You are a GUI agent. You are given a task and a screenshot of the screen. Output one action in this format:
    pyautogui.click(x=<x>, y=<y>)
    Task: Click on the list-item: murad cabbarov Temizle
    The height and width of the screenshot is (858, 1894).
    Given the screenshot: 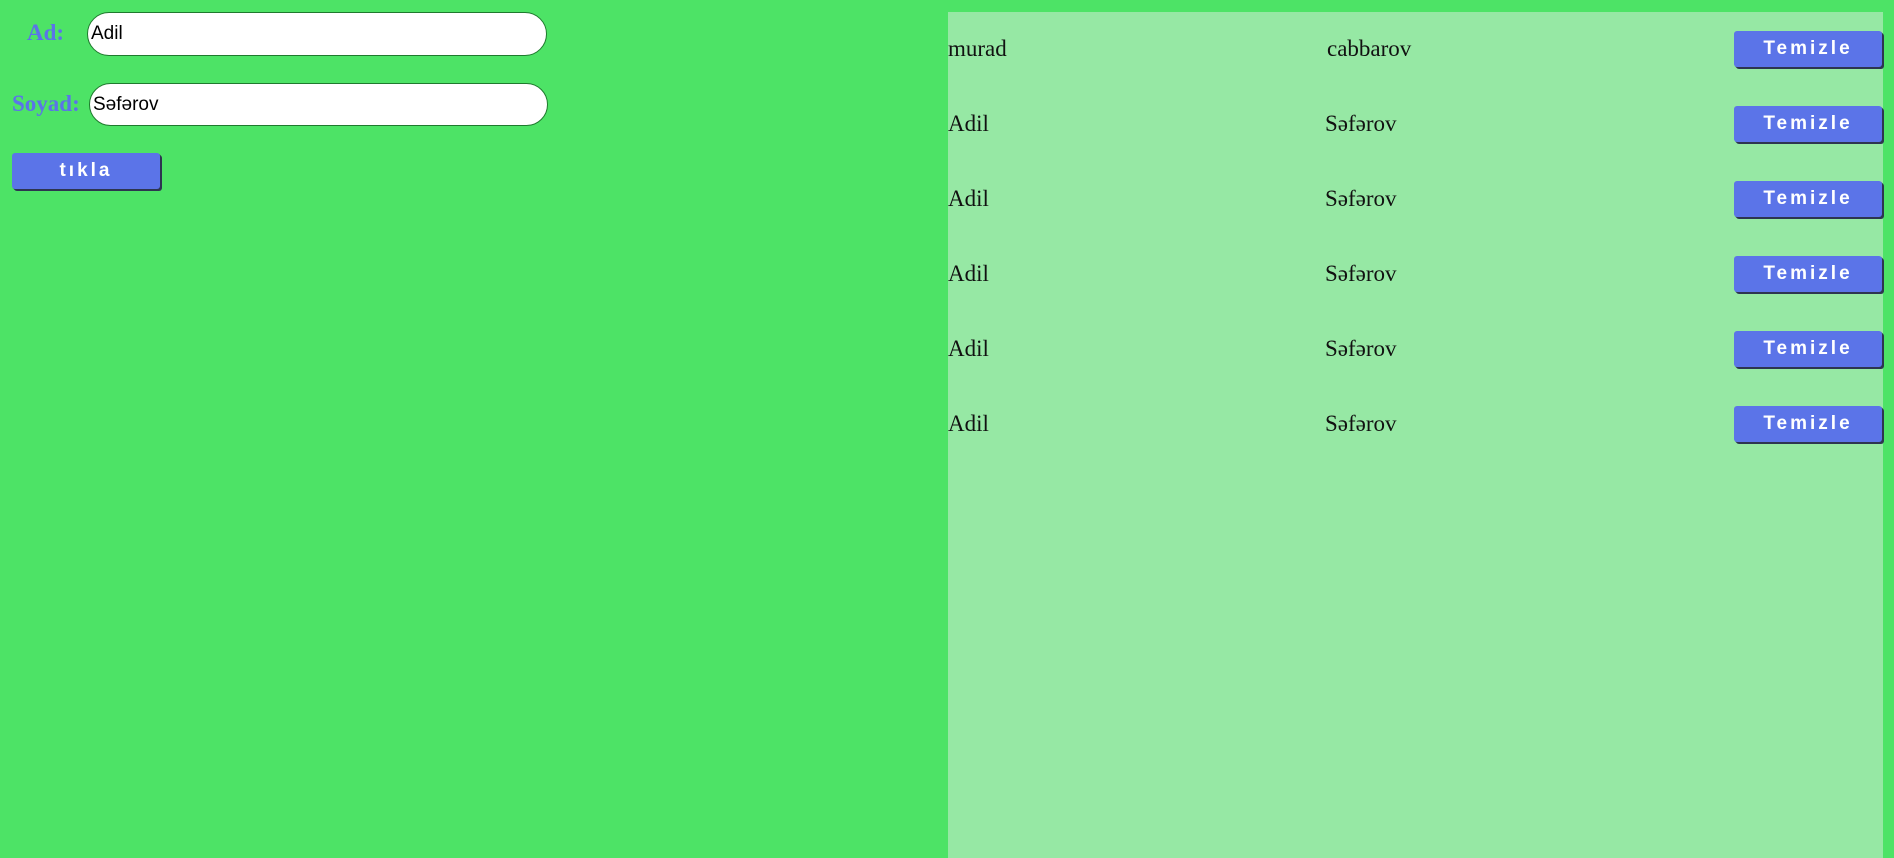 What is the action you would take?
    pyautogui.click(x=1415, y=49)
    